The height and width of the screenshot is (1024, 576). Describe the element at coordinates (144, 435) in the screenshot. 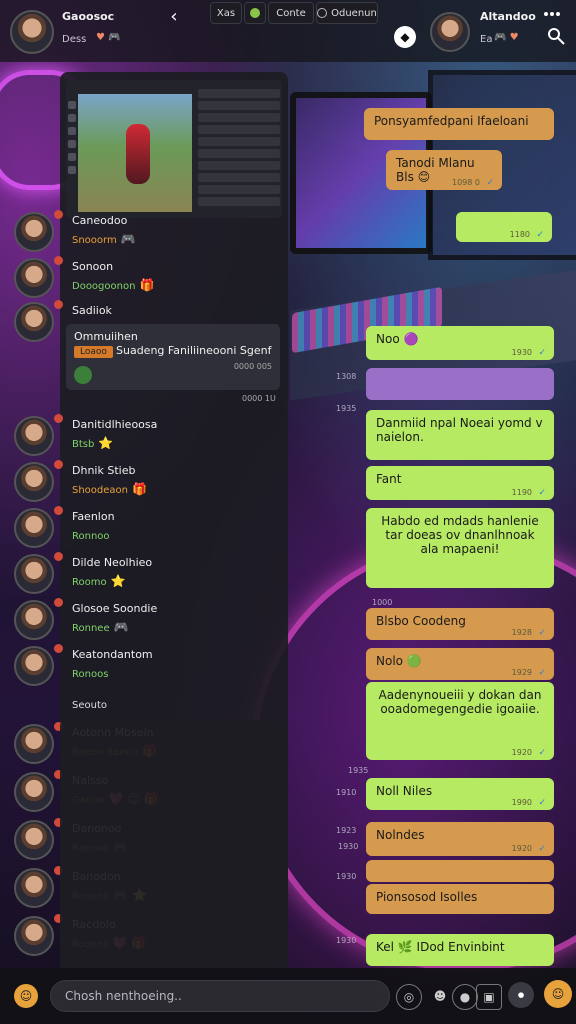

I see `chat-list-item: Danitidlhieoosa Btsb ⭐` at that location.